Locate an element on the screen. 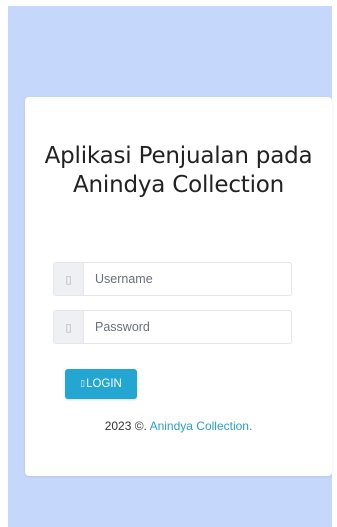 This screenshot has height=527, width=337. lock-icon: ▯ is located at coordinates (69, 327).